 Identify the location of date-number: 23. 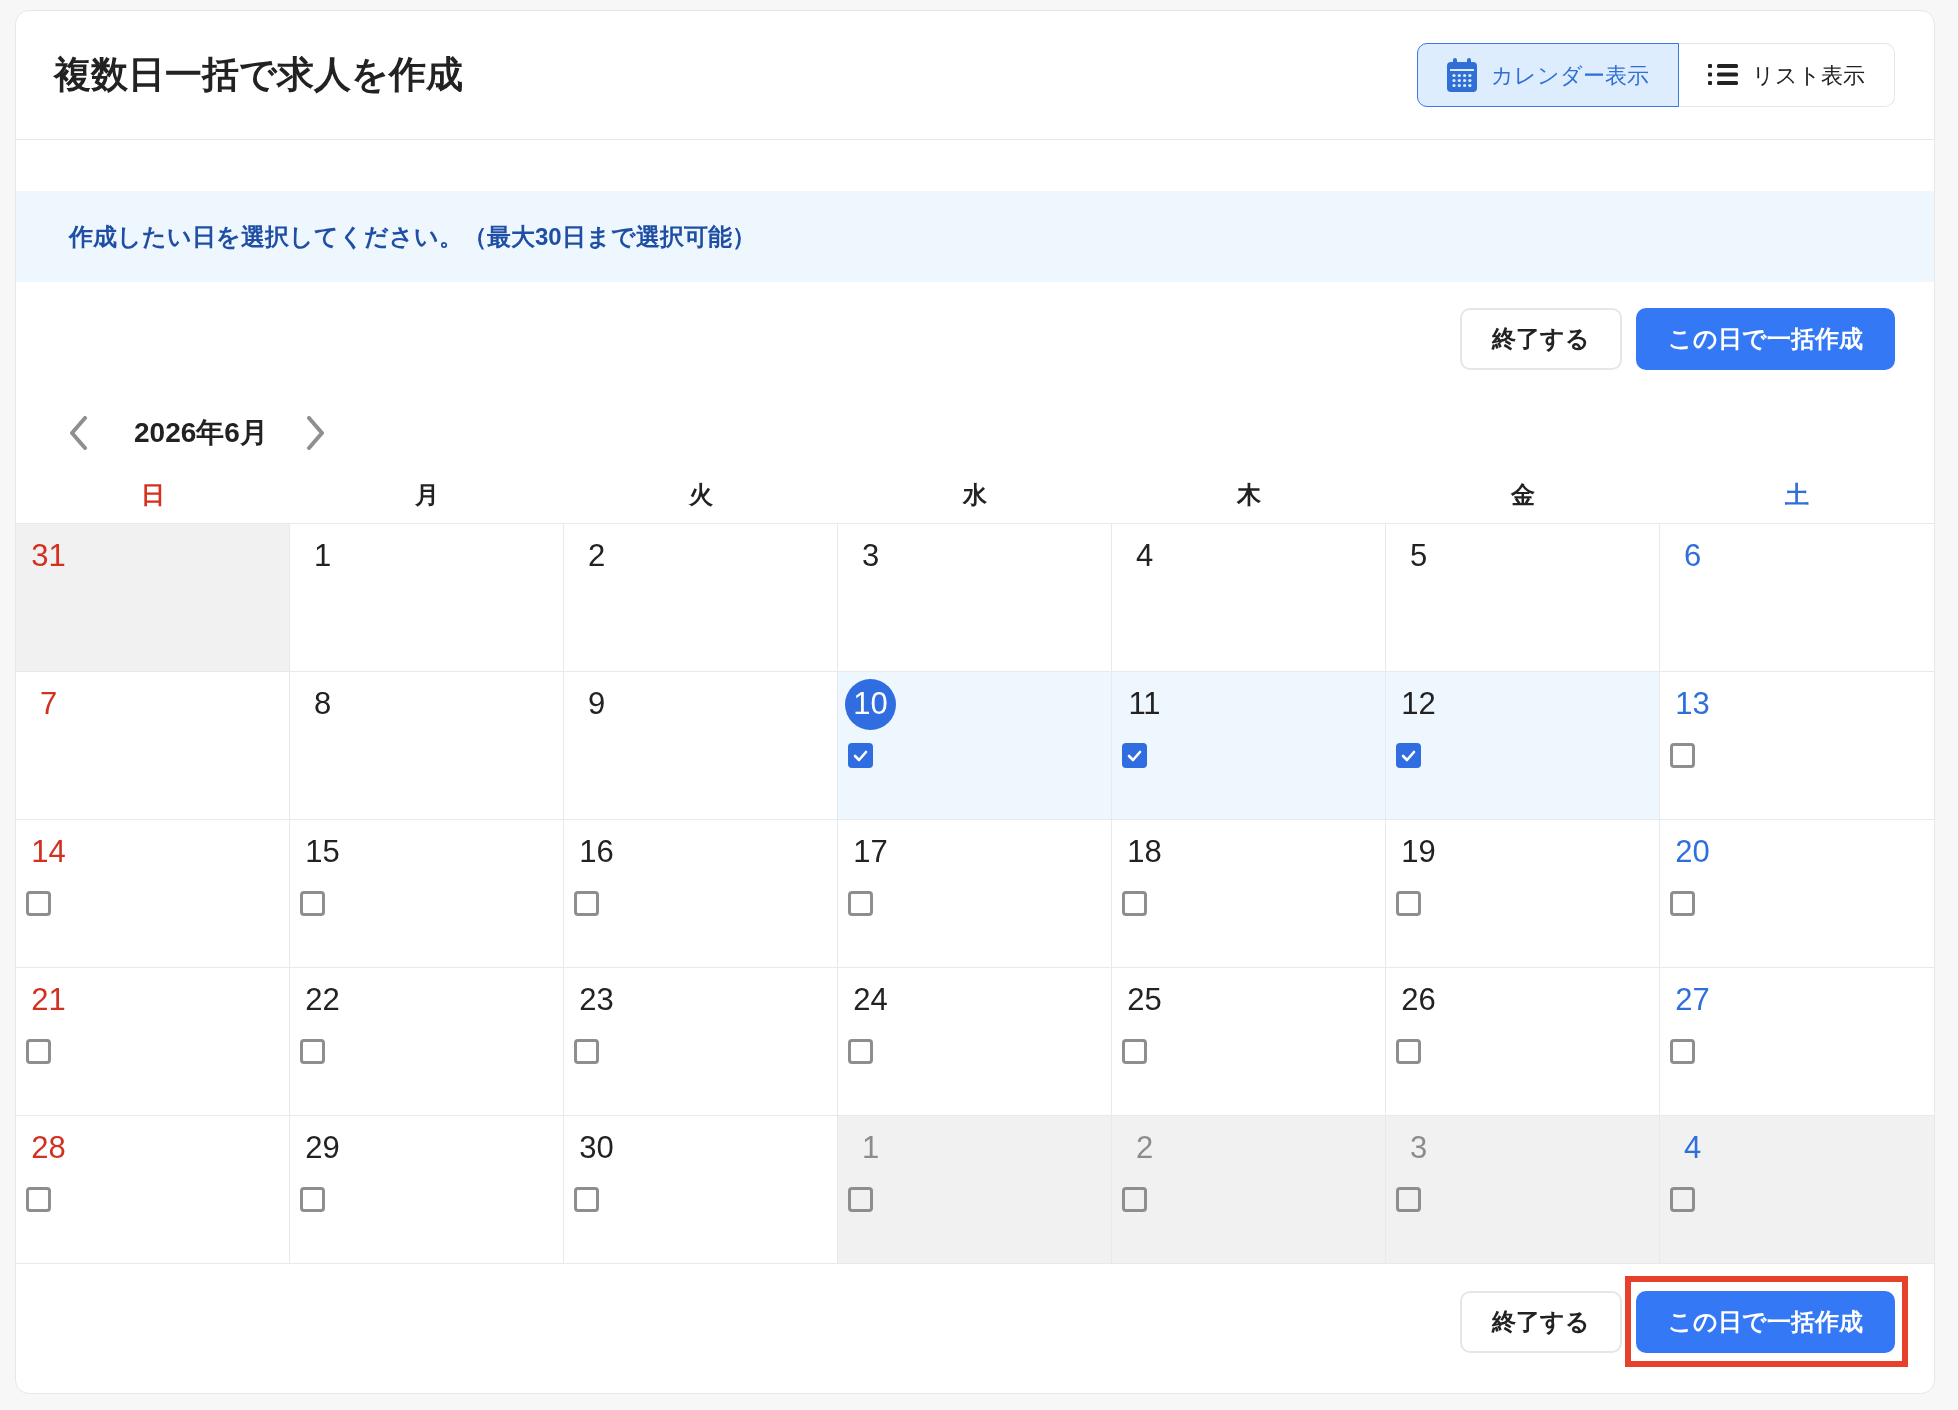
(596, 1000).